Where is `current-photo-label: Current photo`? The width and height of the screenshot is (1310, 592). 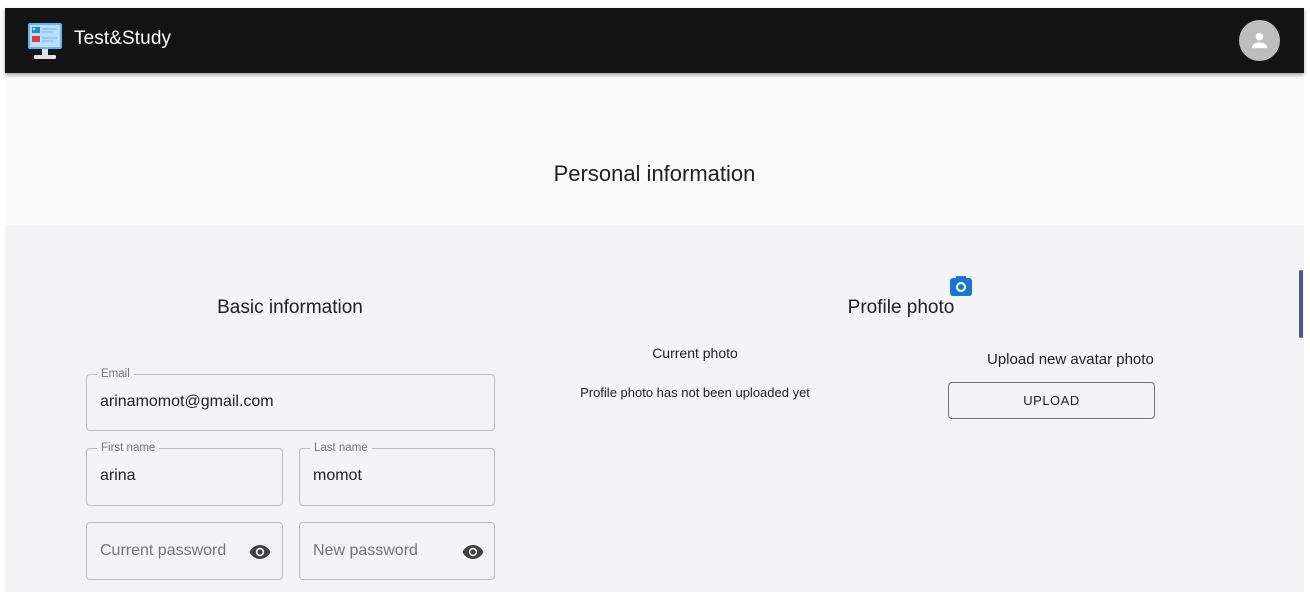 current-photo-label: Current photo is located at coordinates (695, 353).